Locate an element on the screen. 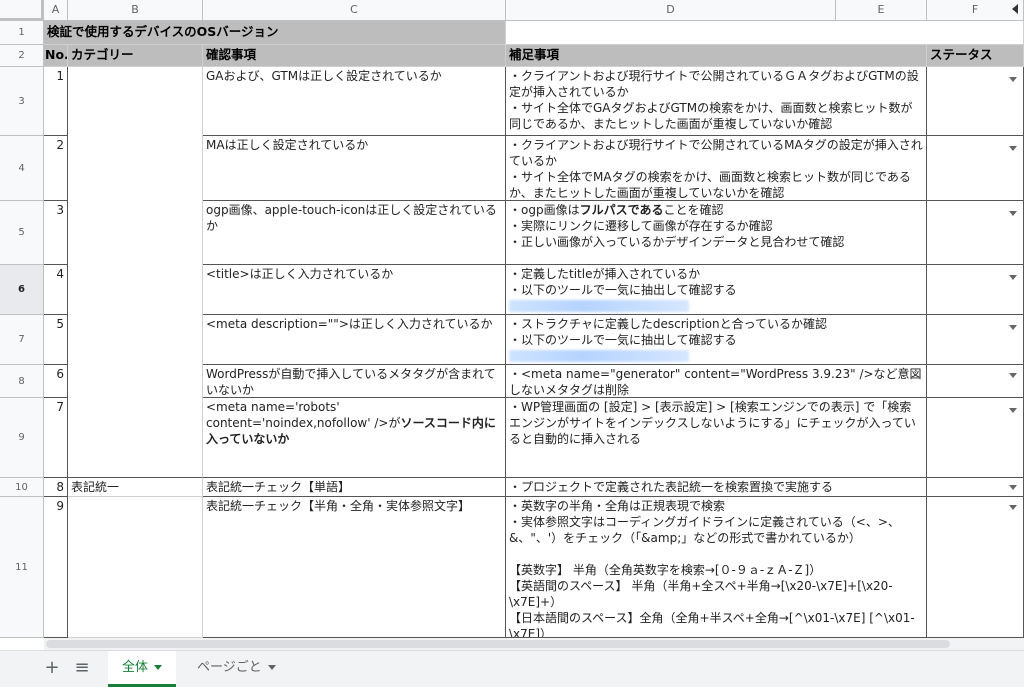  header-note: 補足事項 is located at coordinates (716, 56).